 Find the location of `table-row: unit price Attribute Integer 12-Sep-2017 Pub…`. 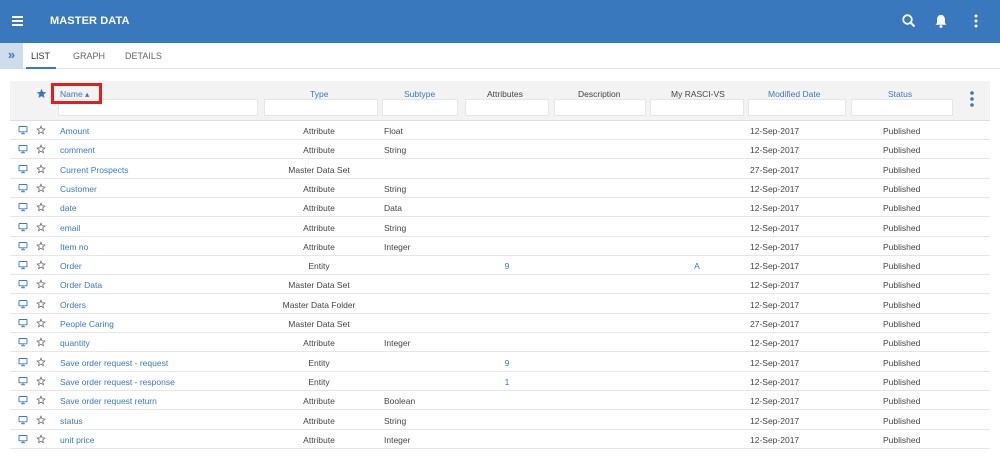

table-row: unit price Attribute Integer 12-Sep-2017 Pub… is located at coordinates (500, 439).